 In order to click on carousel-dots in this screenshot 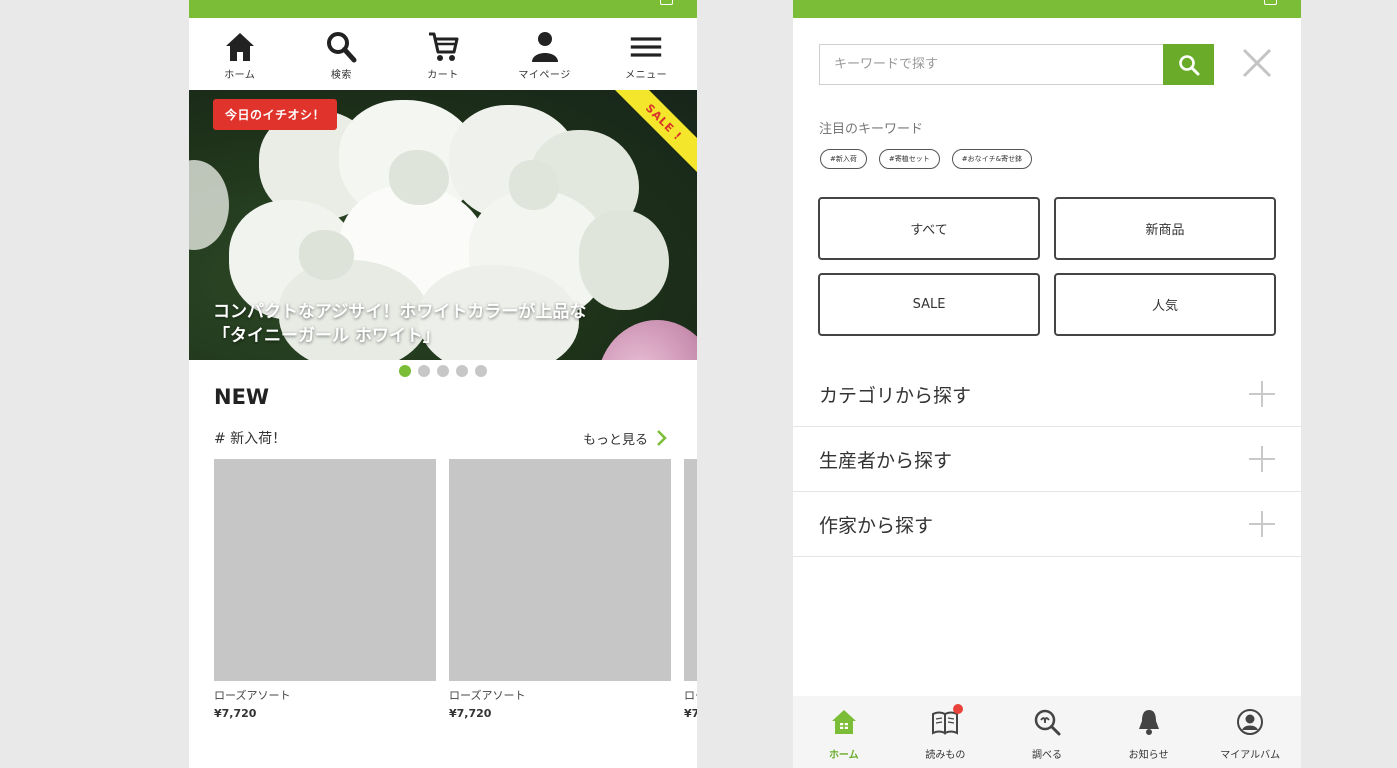, I will do `click(443, 371)`.